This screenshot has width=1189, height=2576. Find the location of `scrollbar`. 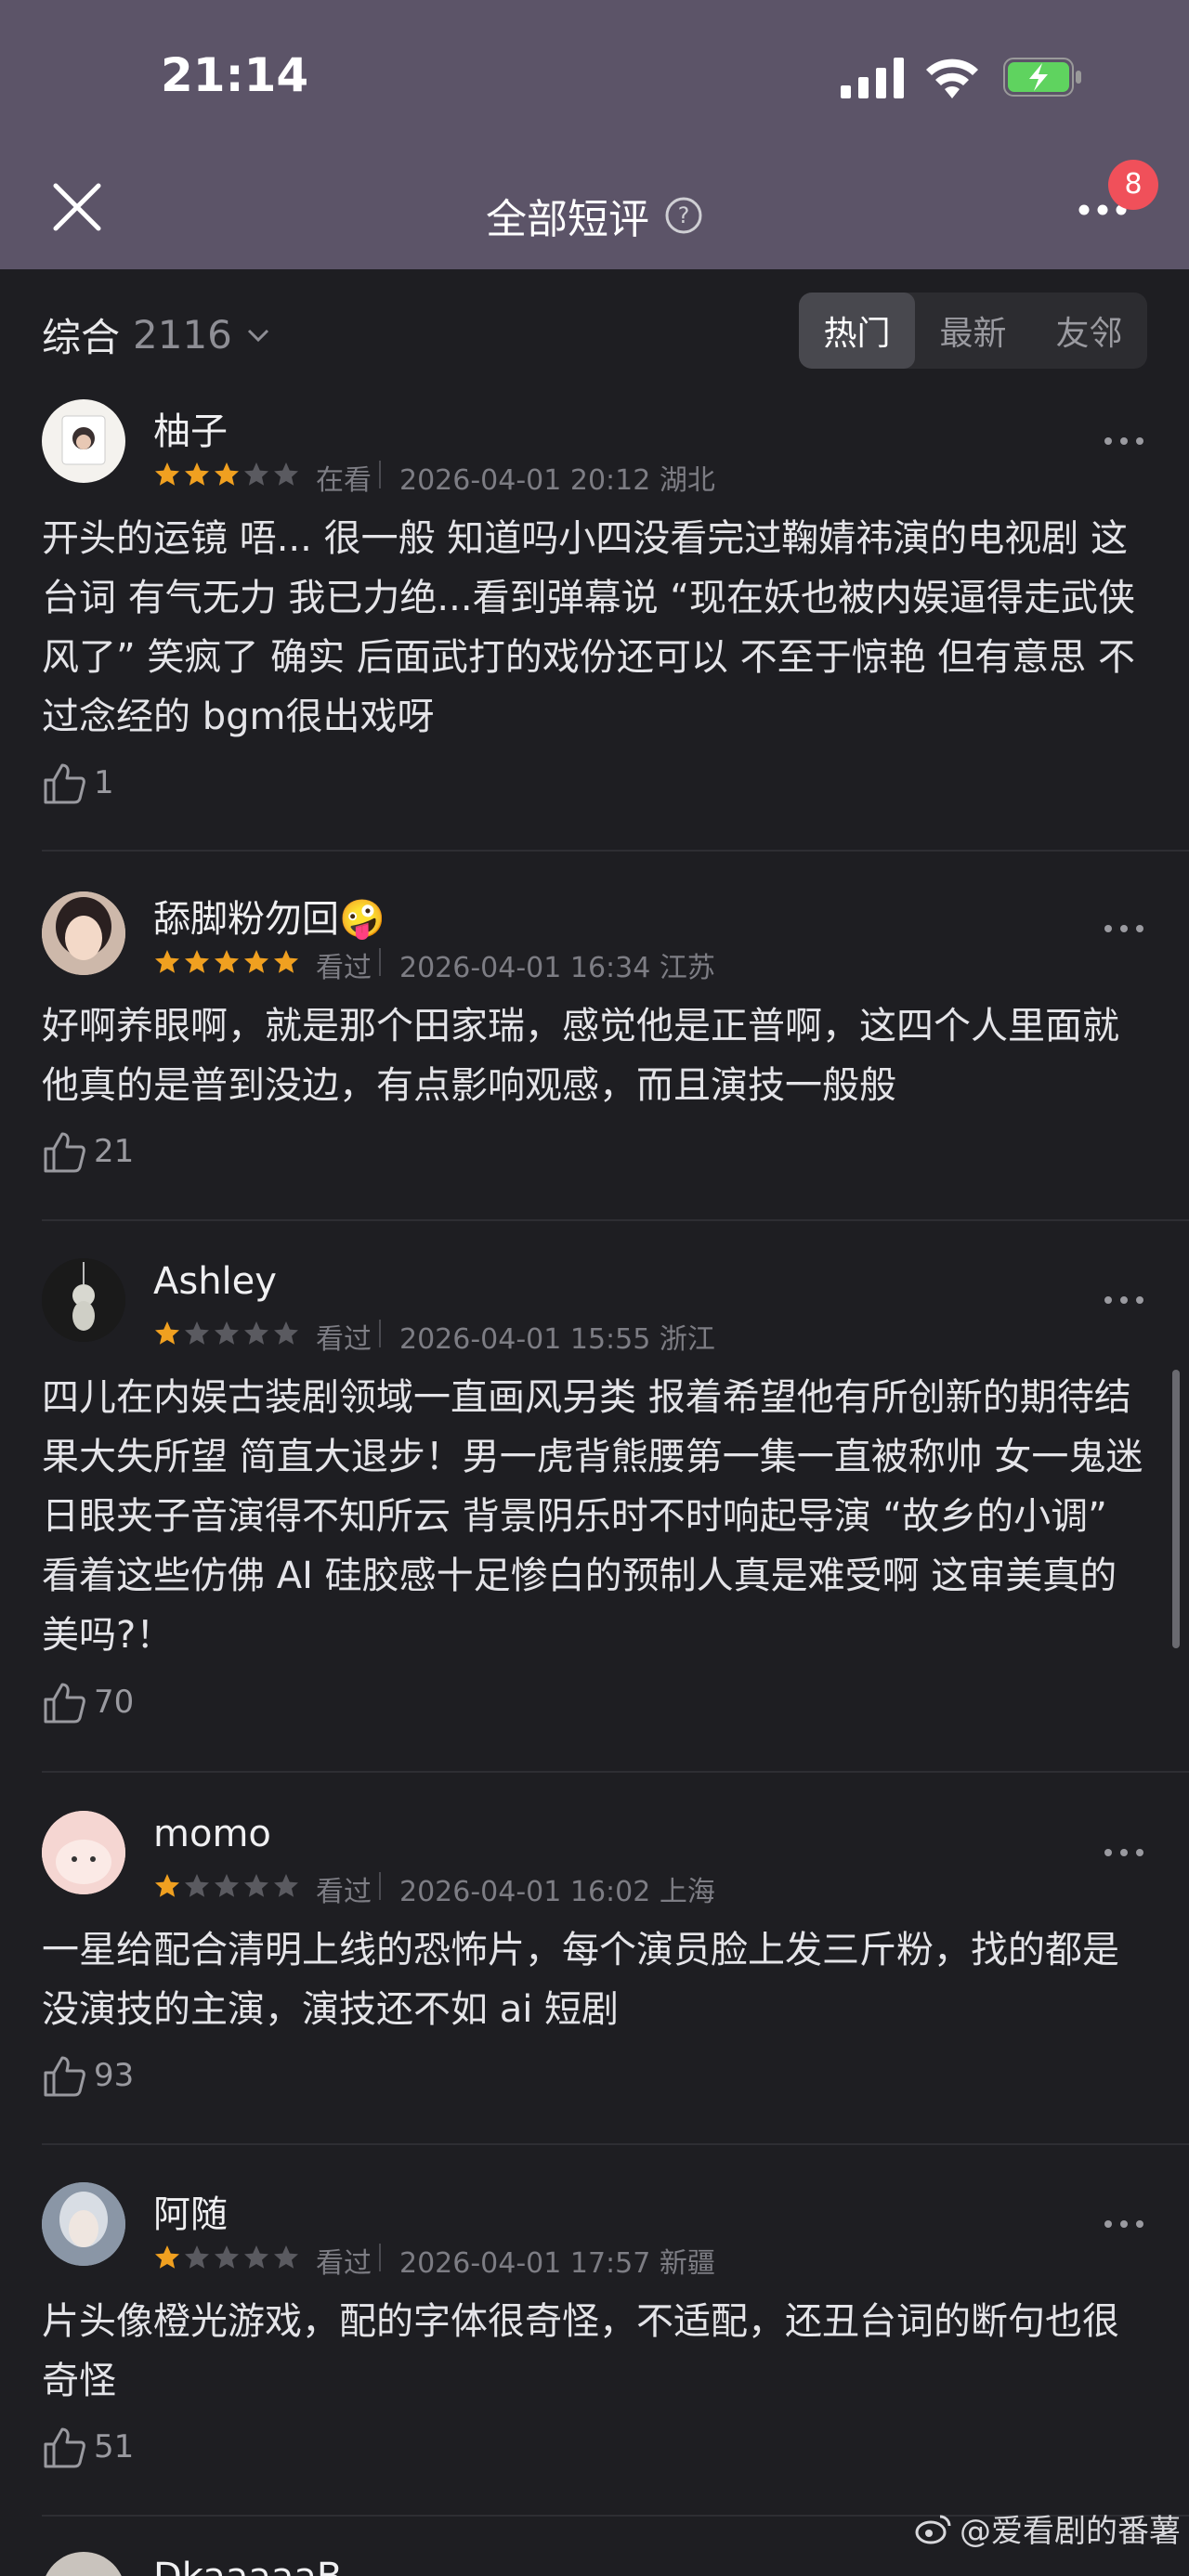

scrollbar is located at coordinates (1176, 1509).